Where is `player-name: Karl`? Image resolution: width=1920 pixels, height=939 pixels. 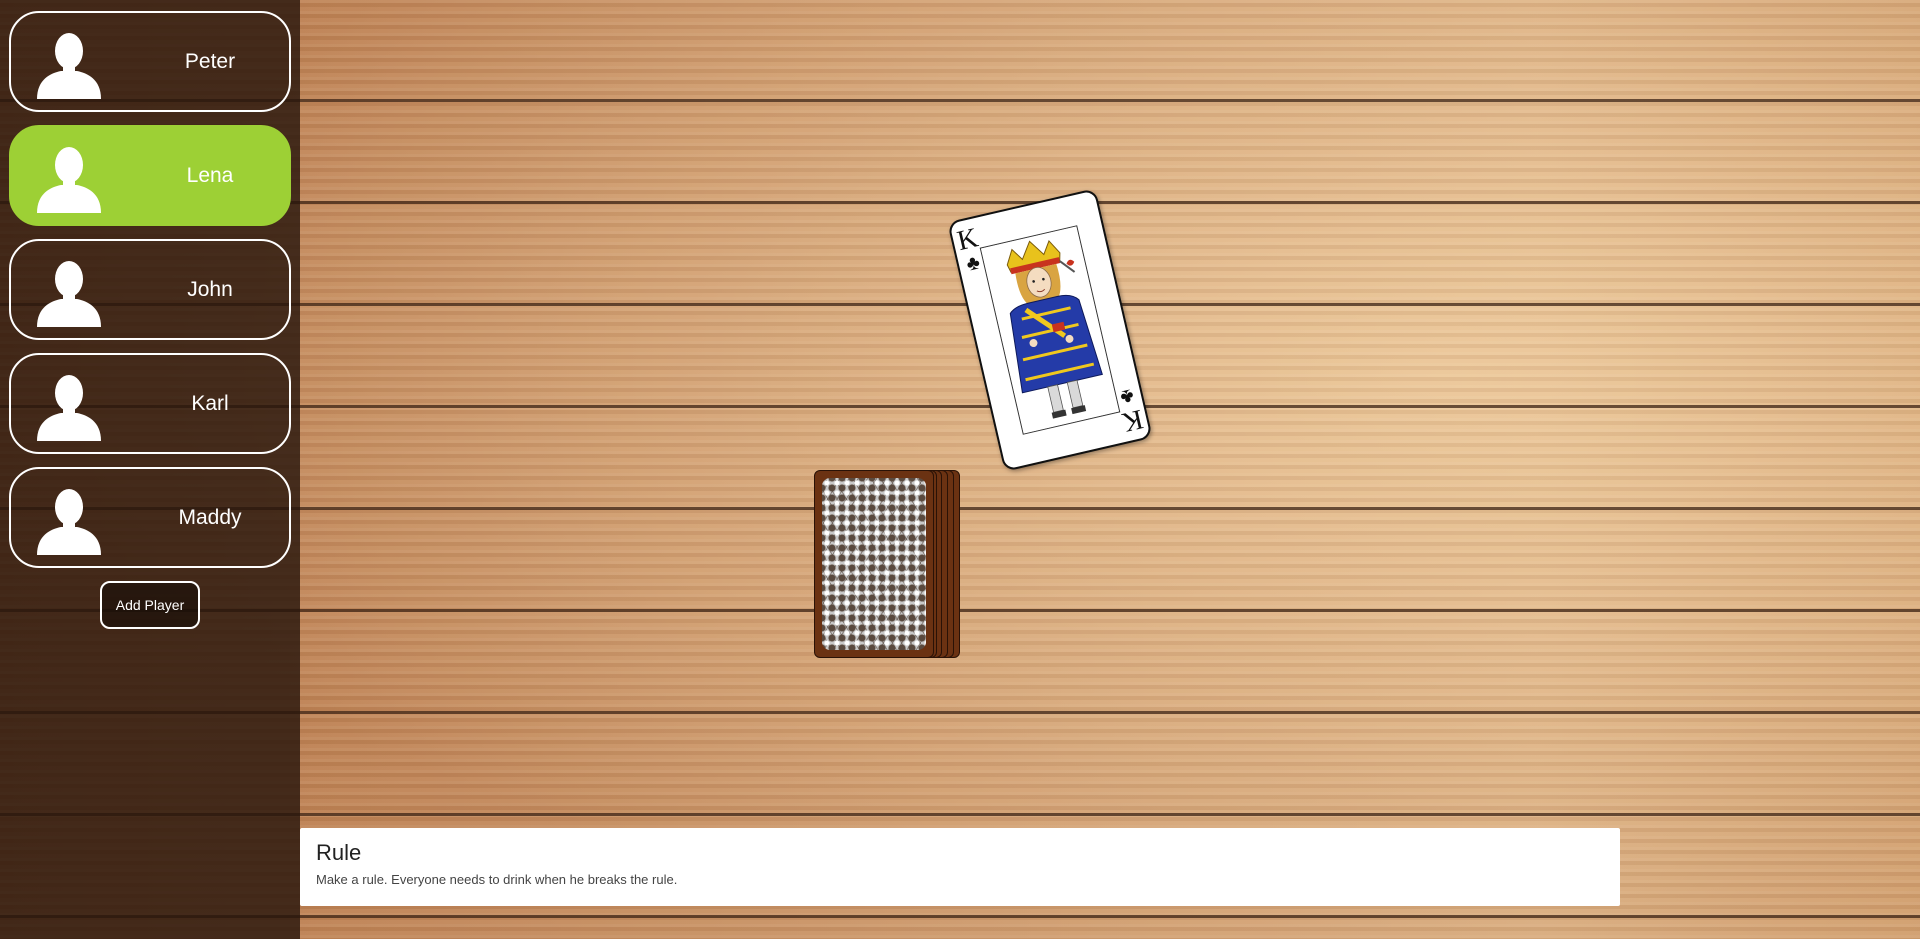
player-name: Karl is located at coordinates (210, 403).